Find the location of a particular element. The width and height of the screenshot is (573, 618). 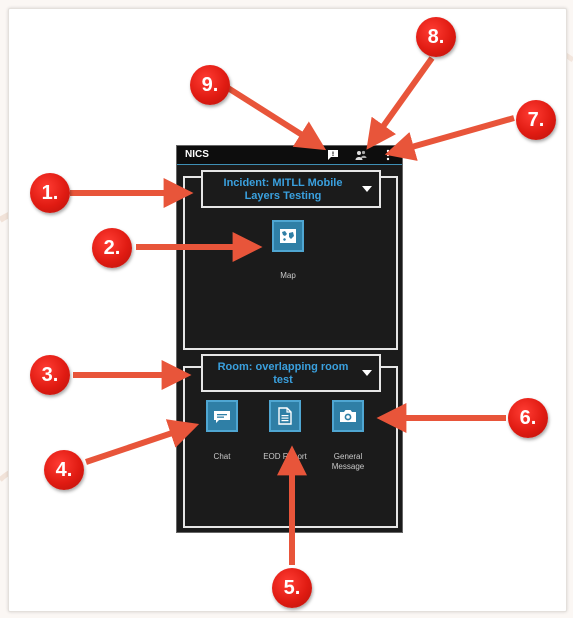

callout-marker-5: 5. is located at coordinates (292, 588).